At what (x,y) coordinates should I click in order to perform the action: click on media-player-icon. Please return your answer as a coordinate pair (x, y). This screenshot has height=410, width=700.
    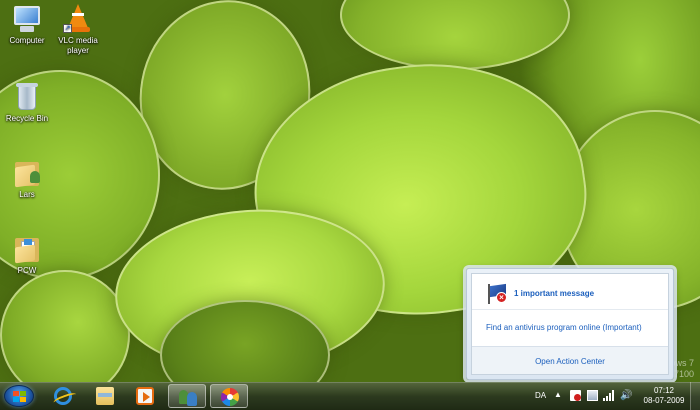
    Looking at the image, I should click on (145, 396).